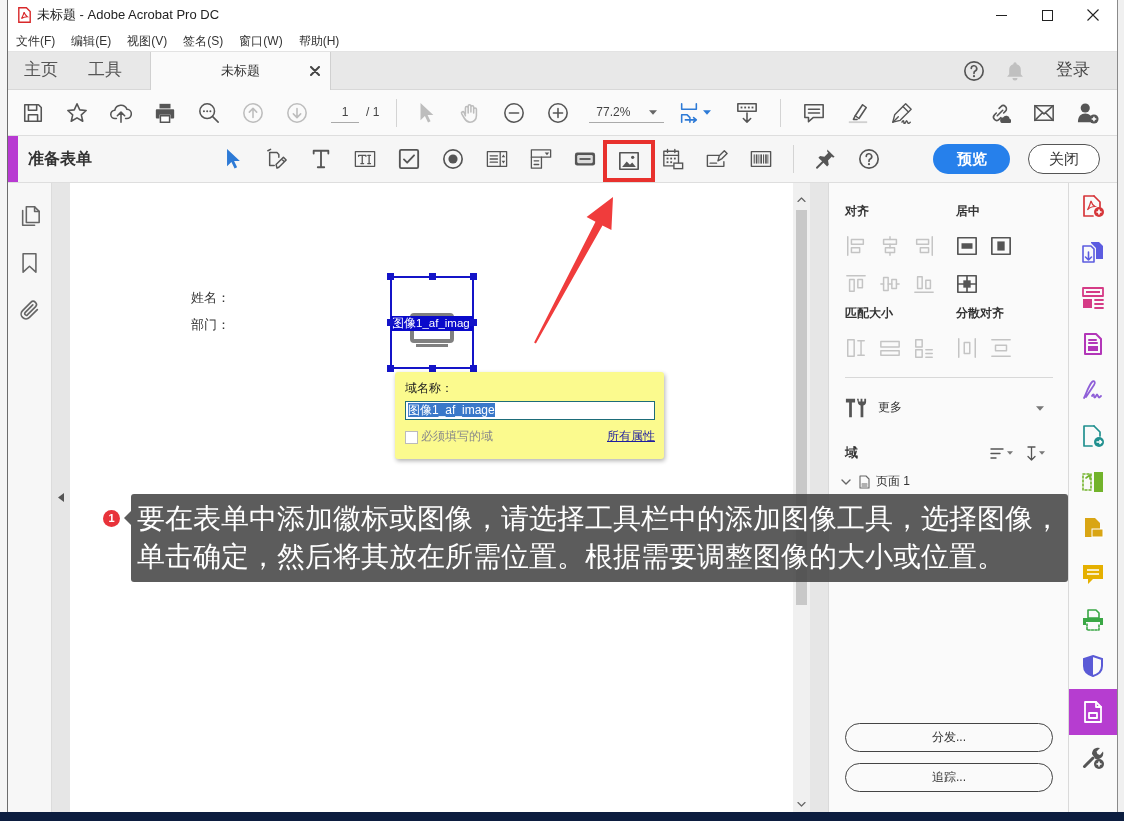 This screenshot has width=1124, height=821. Describe the element at coordinates (105, 70) in the screenshot. I see `nav-tab: 工具` at that location.